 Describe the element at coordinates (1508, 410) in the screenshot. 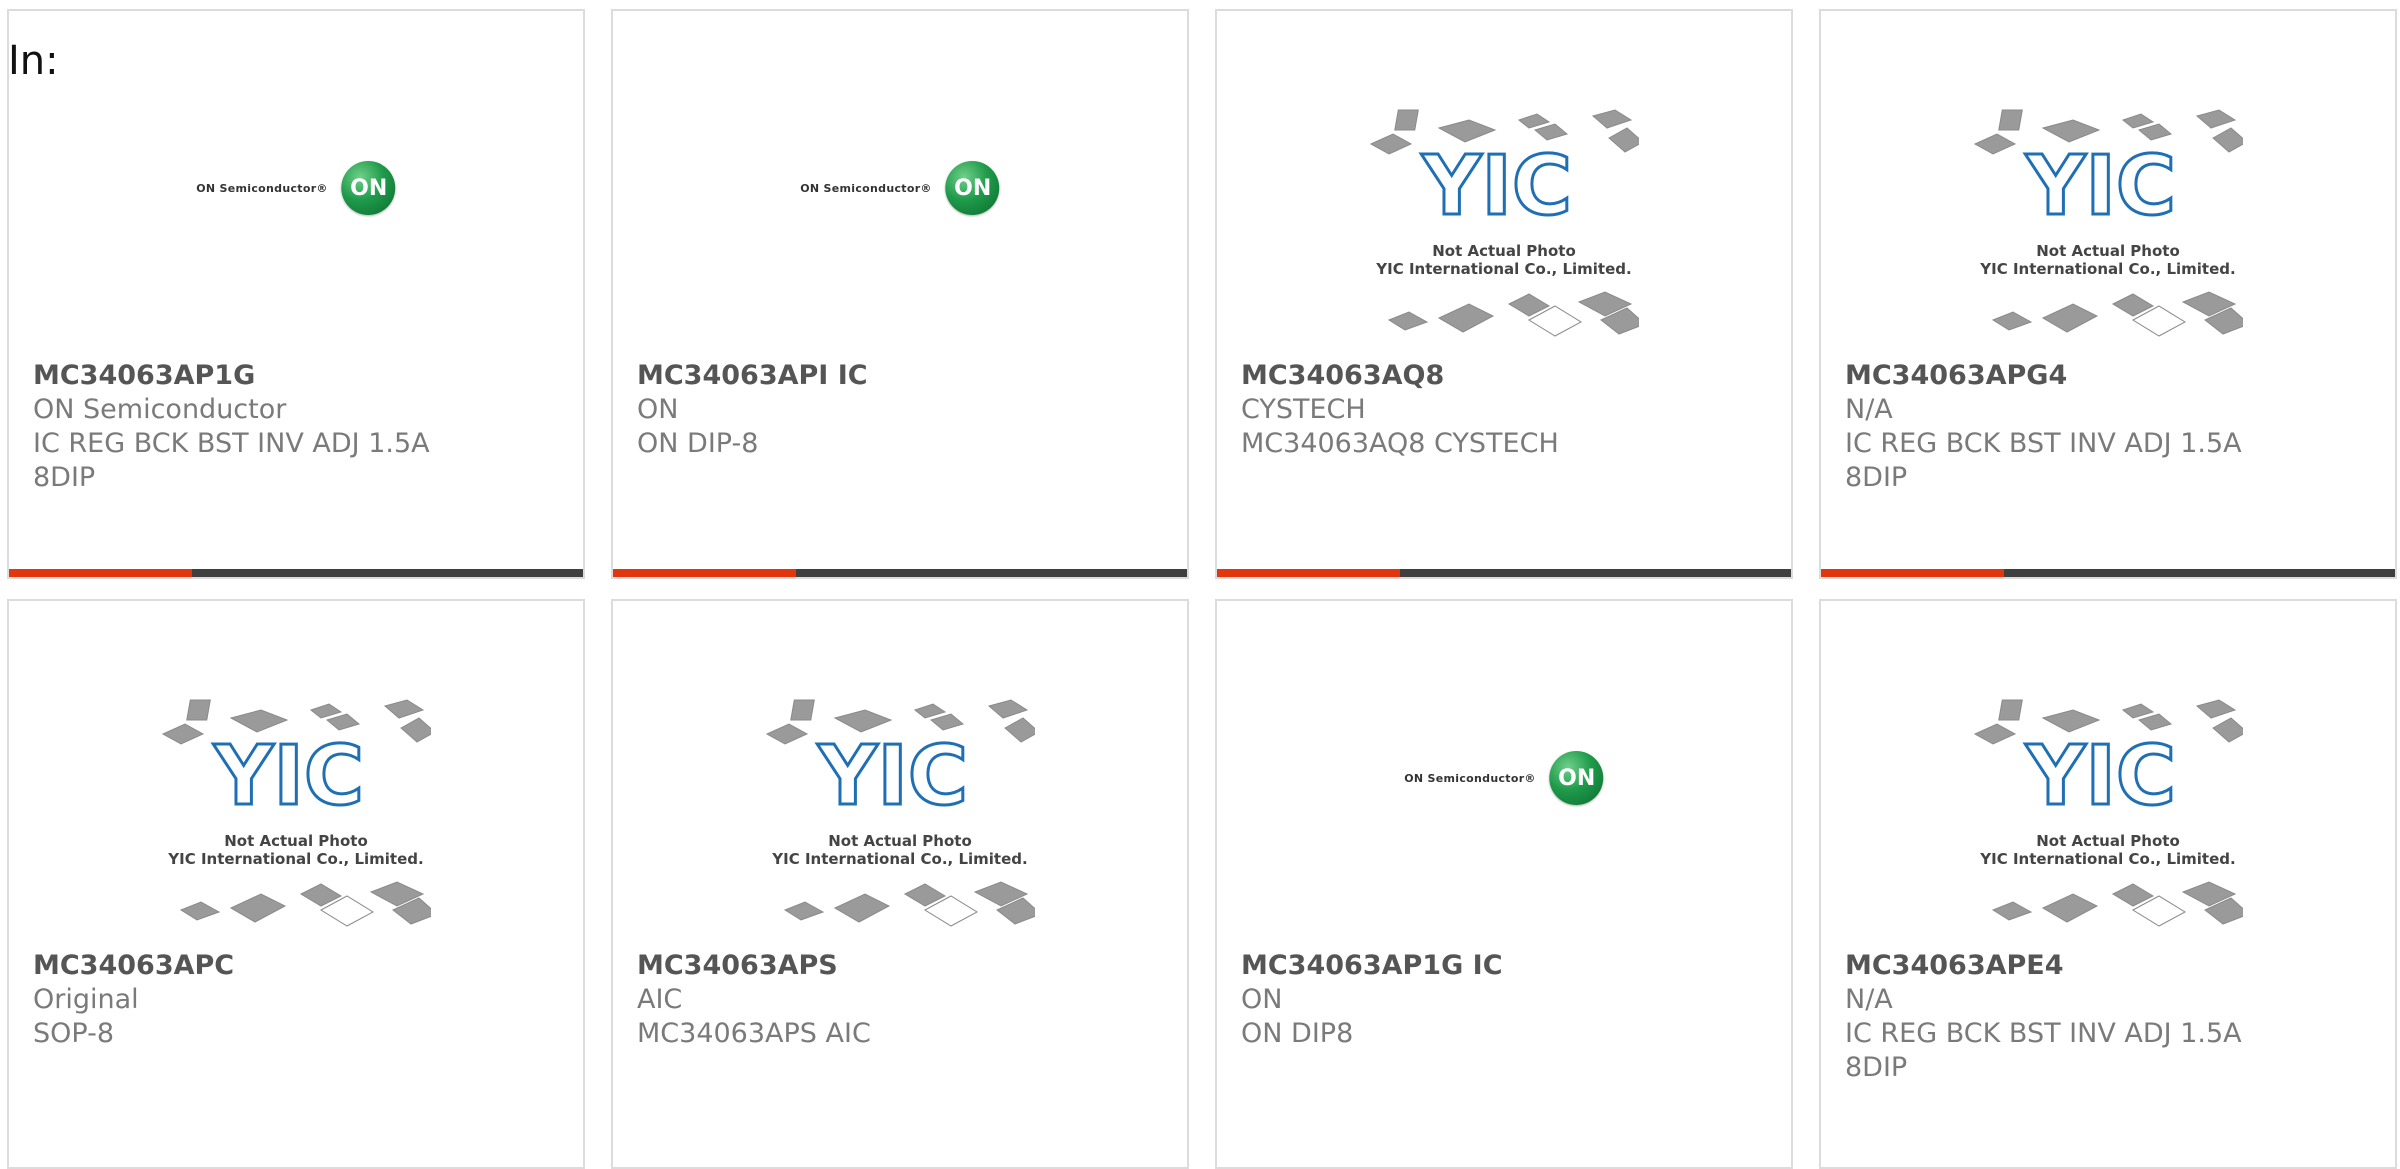

I see `product-info: MC34063AQ8 CYSTECH MC34063AQ8 CYSTECH` at that location.